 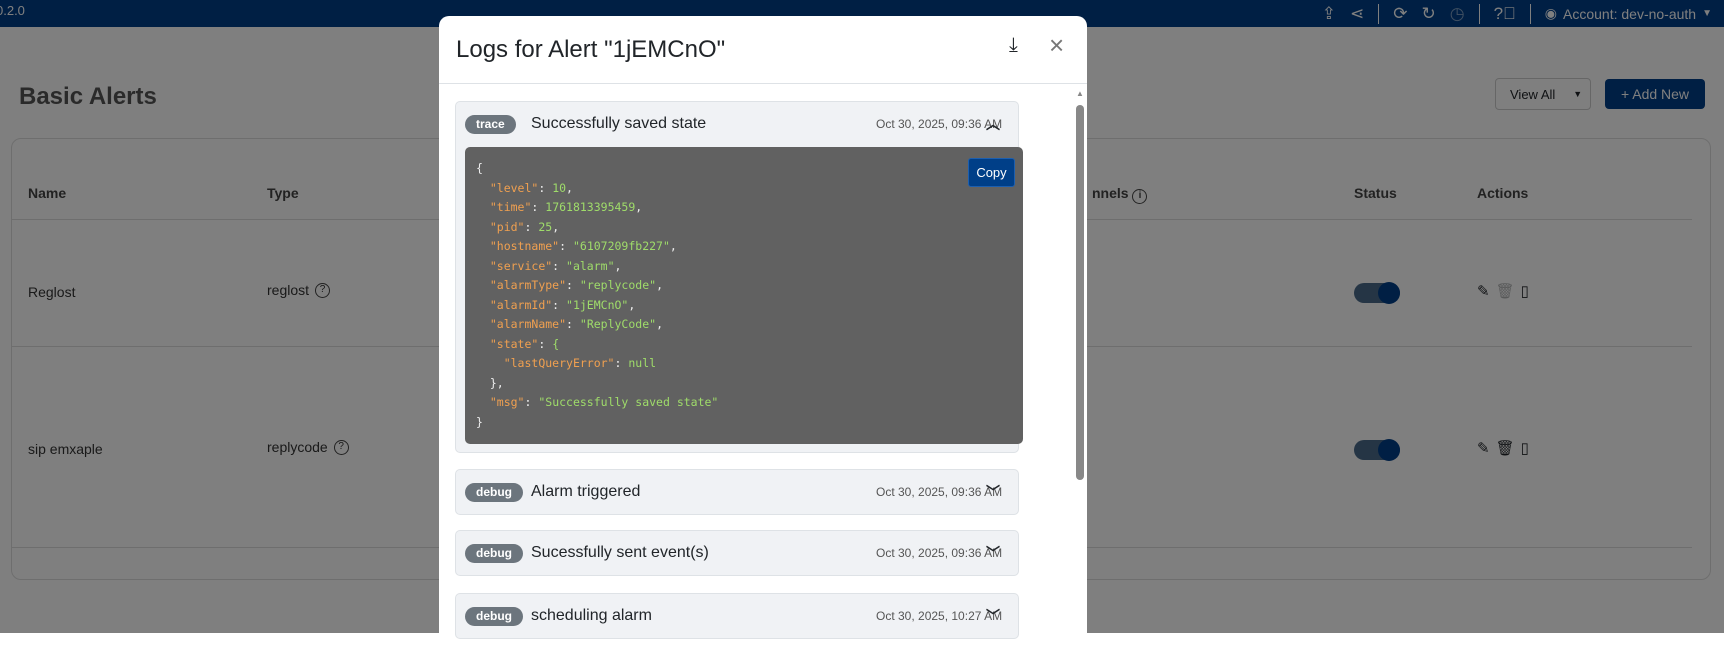 I want to click on log-timestamp: Oct 30, 2025, 10:27 AM, so click(x=939, y=616).